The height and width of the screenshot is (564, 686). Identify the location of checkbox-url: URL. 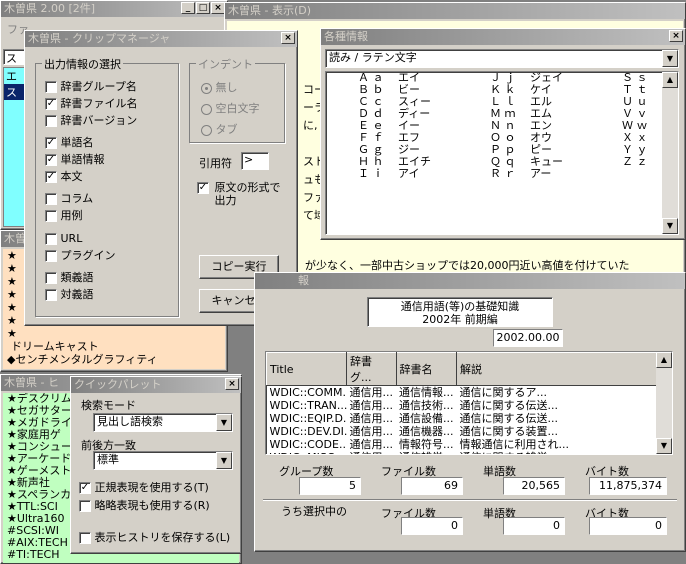
(80, 238).